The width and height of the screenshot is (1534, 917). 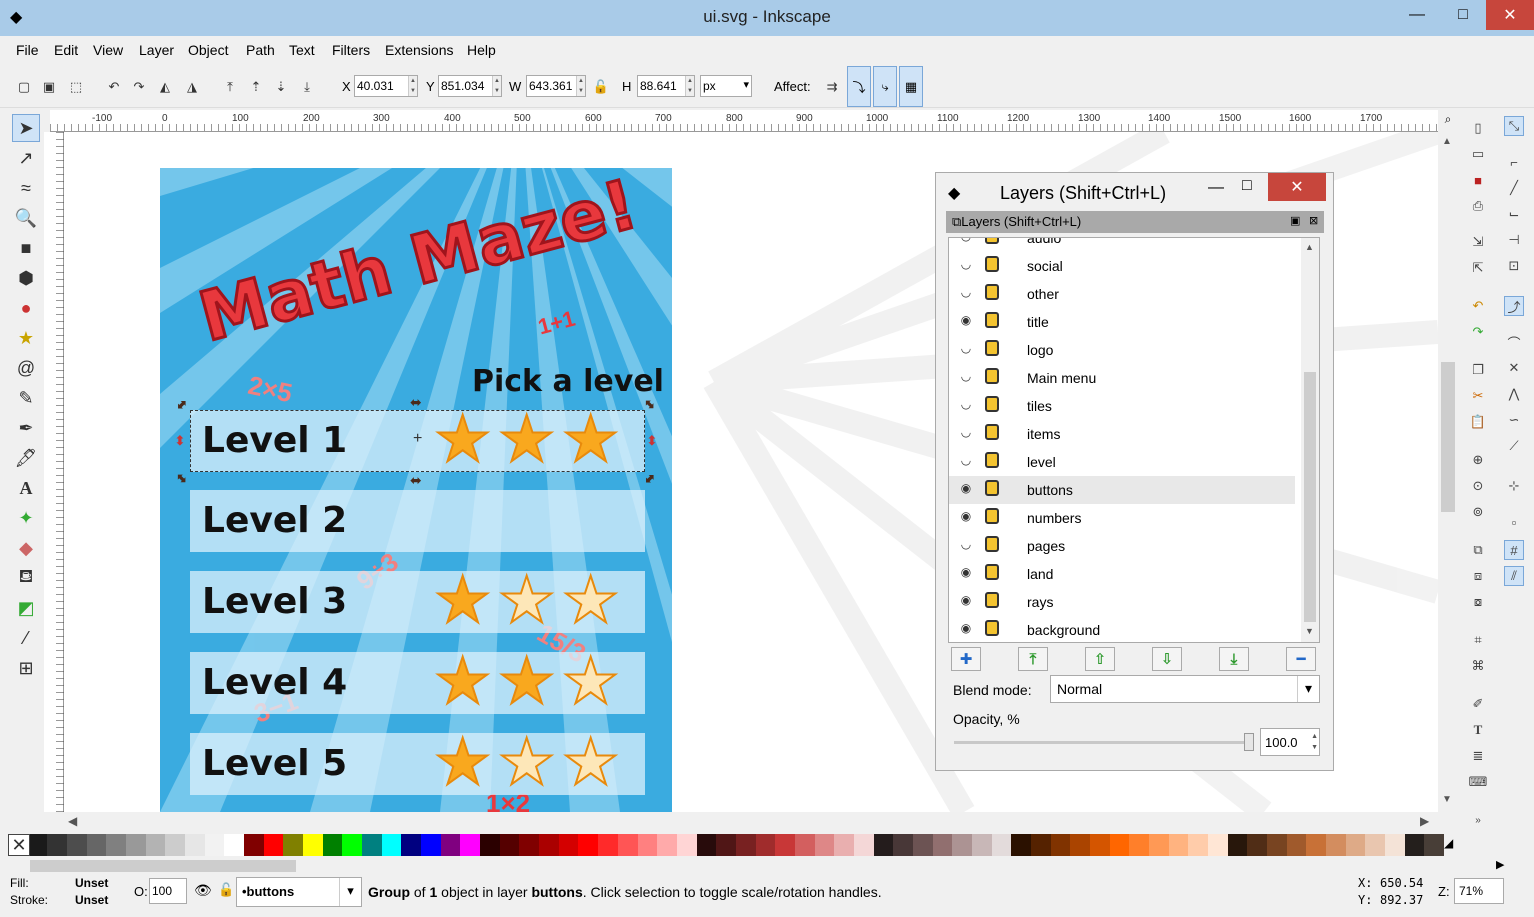 What do you see at coordinates (302, 50) in the screenshot?
I see `menu-text: Text` at bounding box center [302, 50].